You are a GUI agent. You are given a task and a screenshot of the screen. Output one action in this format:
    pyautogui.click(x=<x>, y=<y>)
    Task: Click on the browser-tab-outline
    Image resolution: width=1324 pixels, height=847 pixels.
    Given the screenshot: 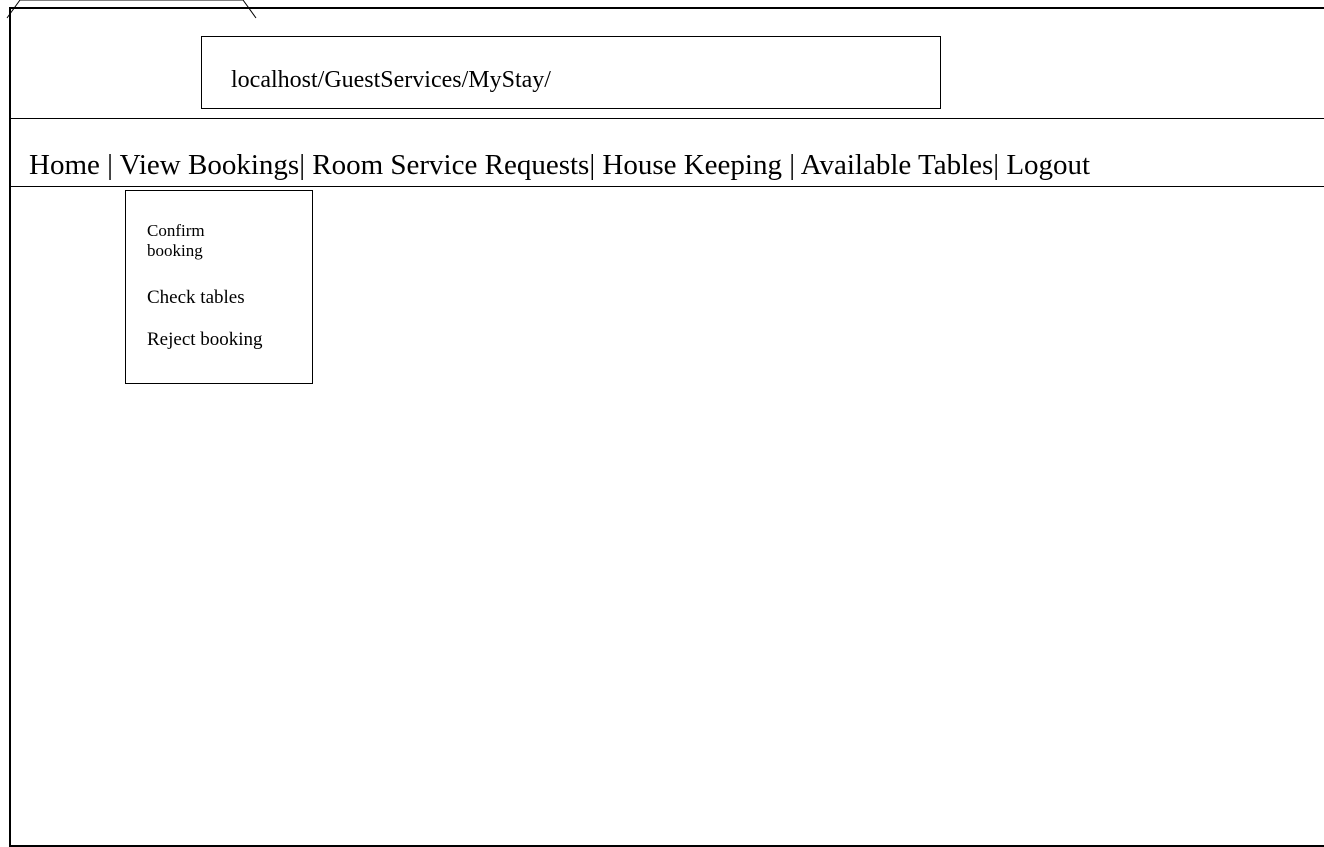 What is the action you would take?
    pyautogui.click(x=131, y=9)
    